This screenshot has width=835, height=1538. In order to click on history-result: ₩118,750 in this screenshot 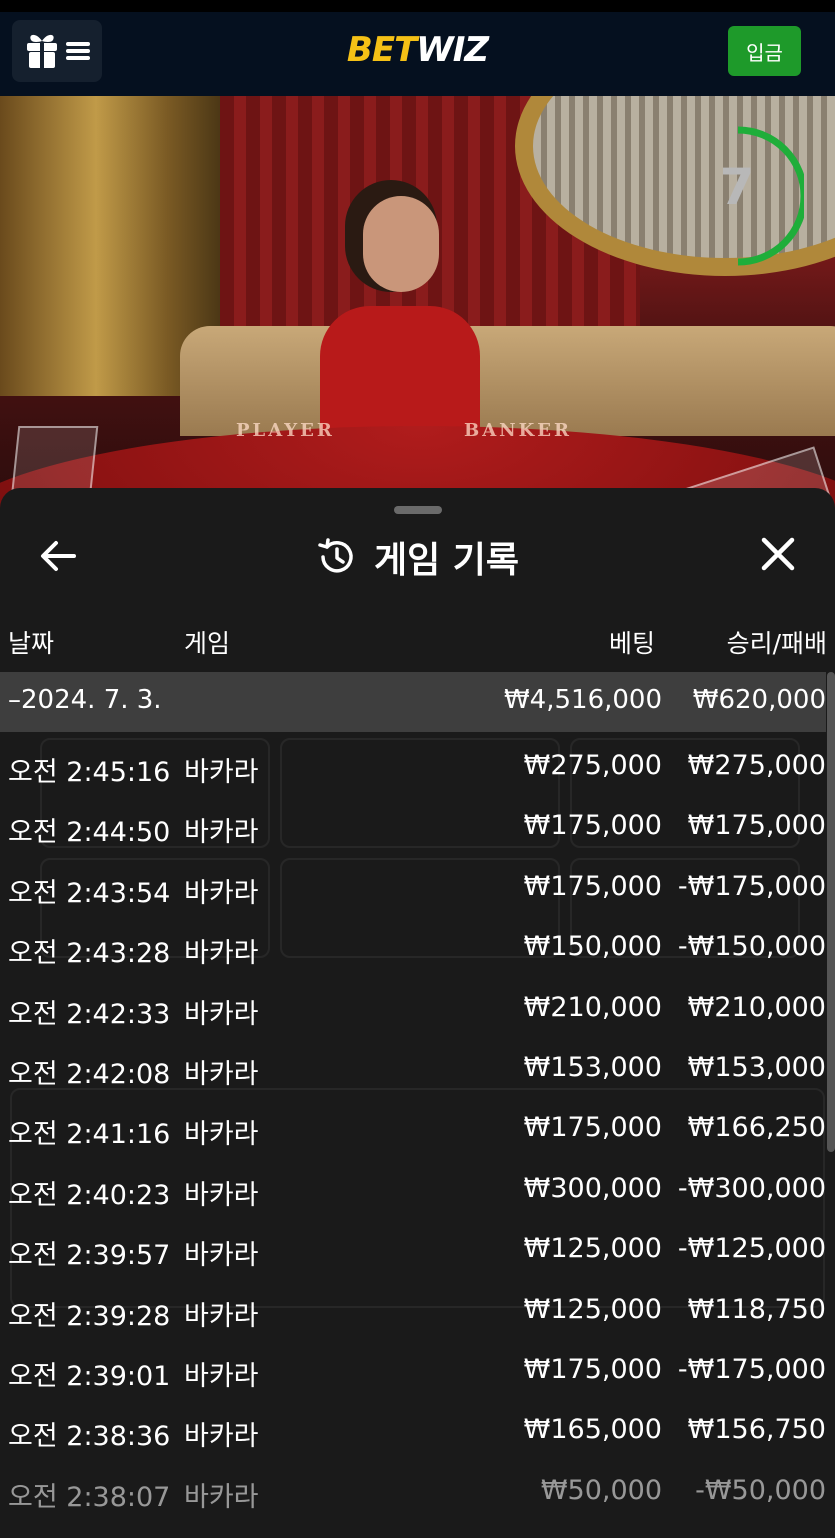, I will do `click(756, 1309)`.